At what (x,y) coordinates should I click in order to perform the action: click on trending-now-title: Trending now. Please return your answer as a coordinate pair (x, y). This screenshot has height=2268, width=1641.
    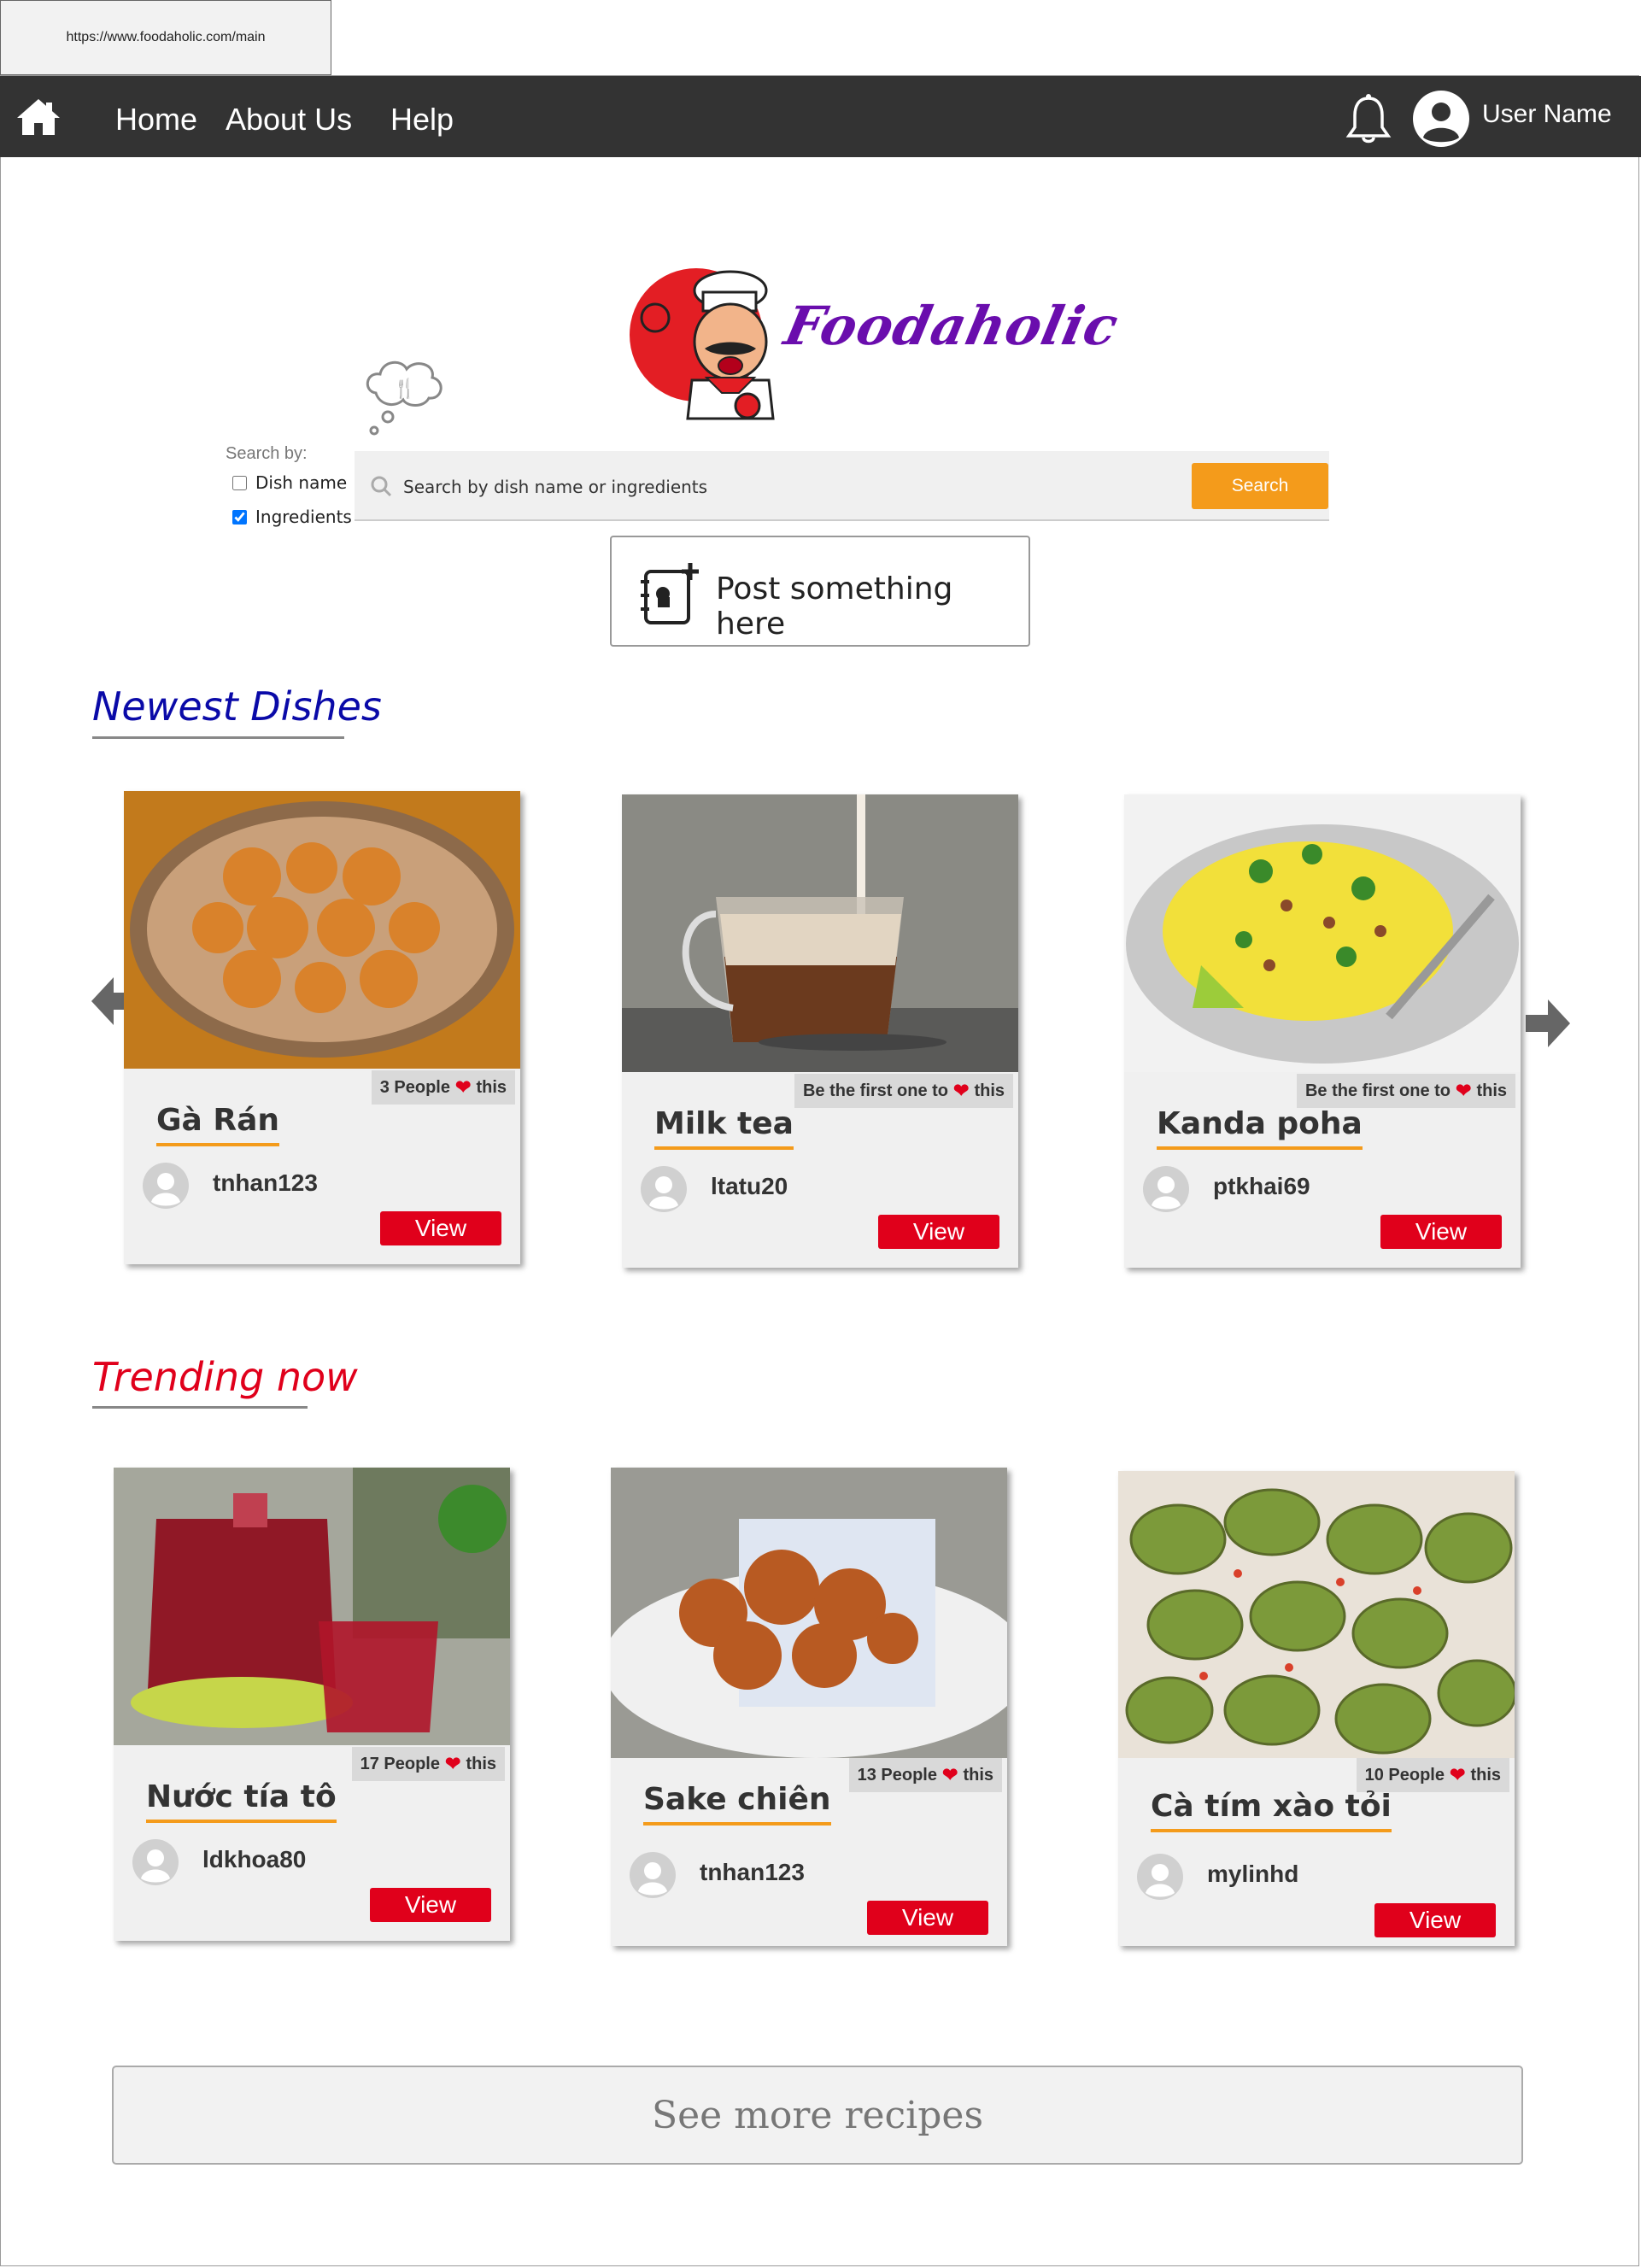
    Looking at the image, I should click on (225, 1377).